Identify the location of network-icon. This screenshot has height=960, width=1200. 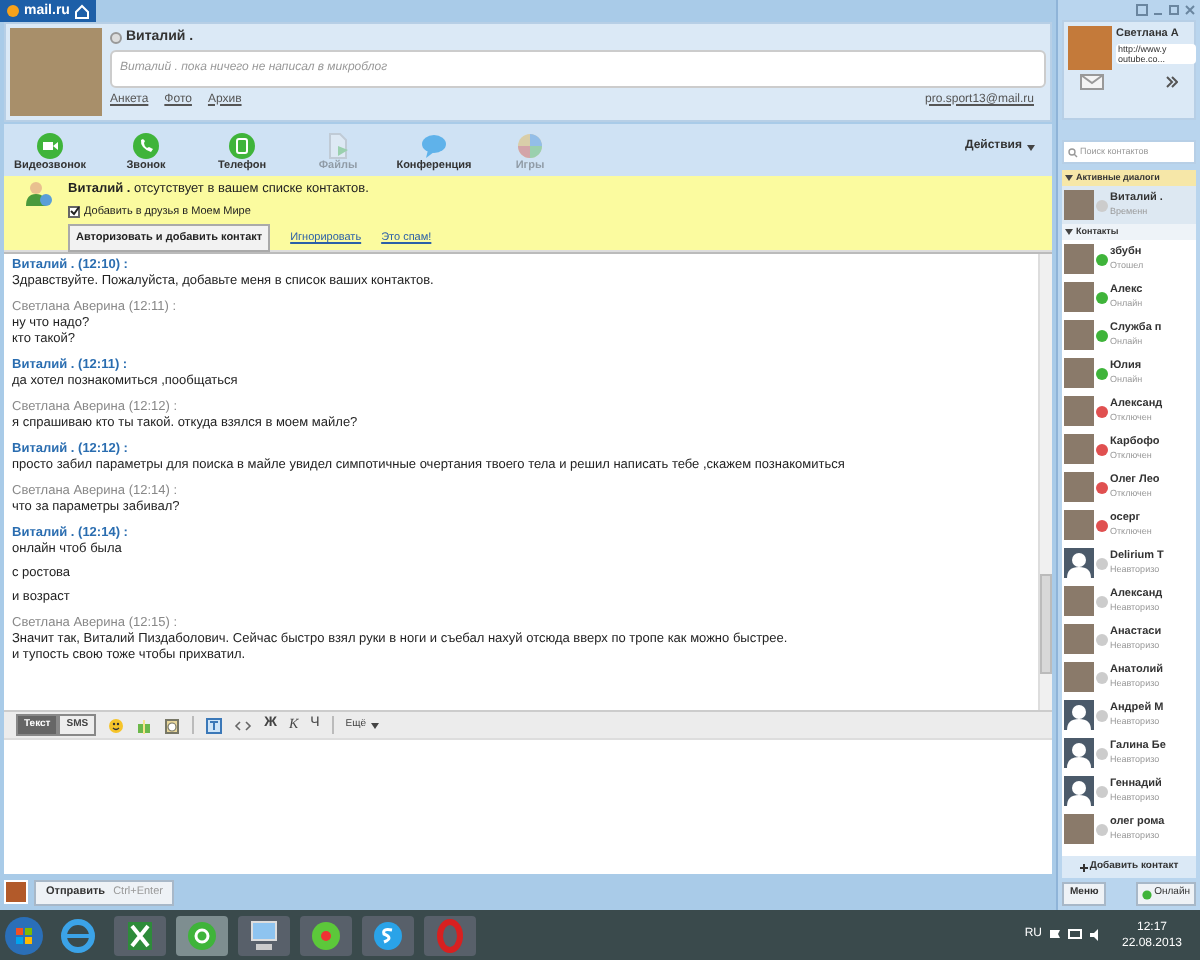
(1075, 935).